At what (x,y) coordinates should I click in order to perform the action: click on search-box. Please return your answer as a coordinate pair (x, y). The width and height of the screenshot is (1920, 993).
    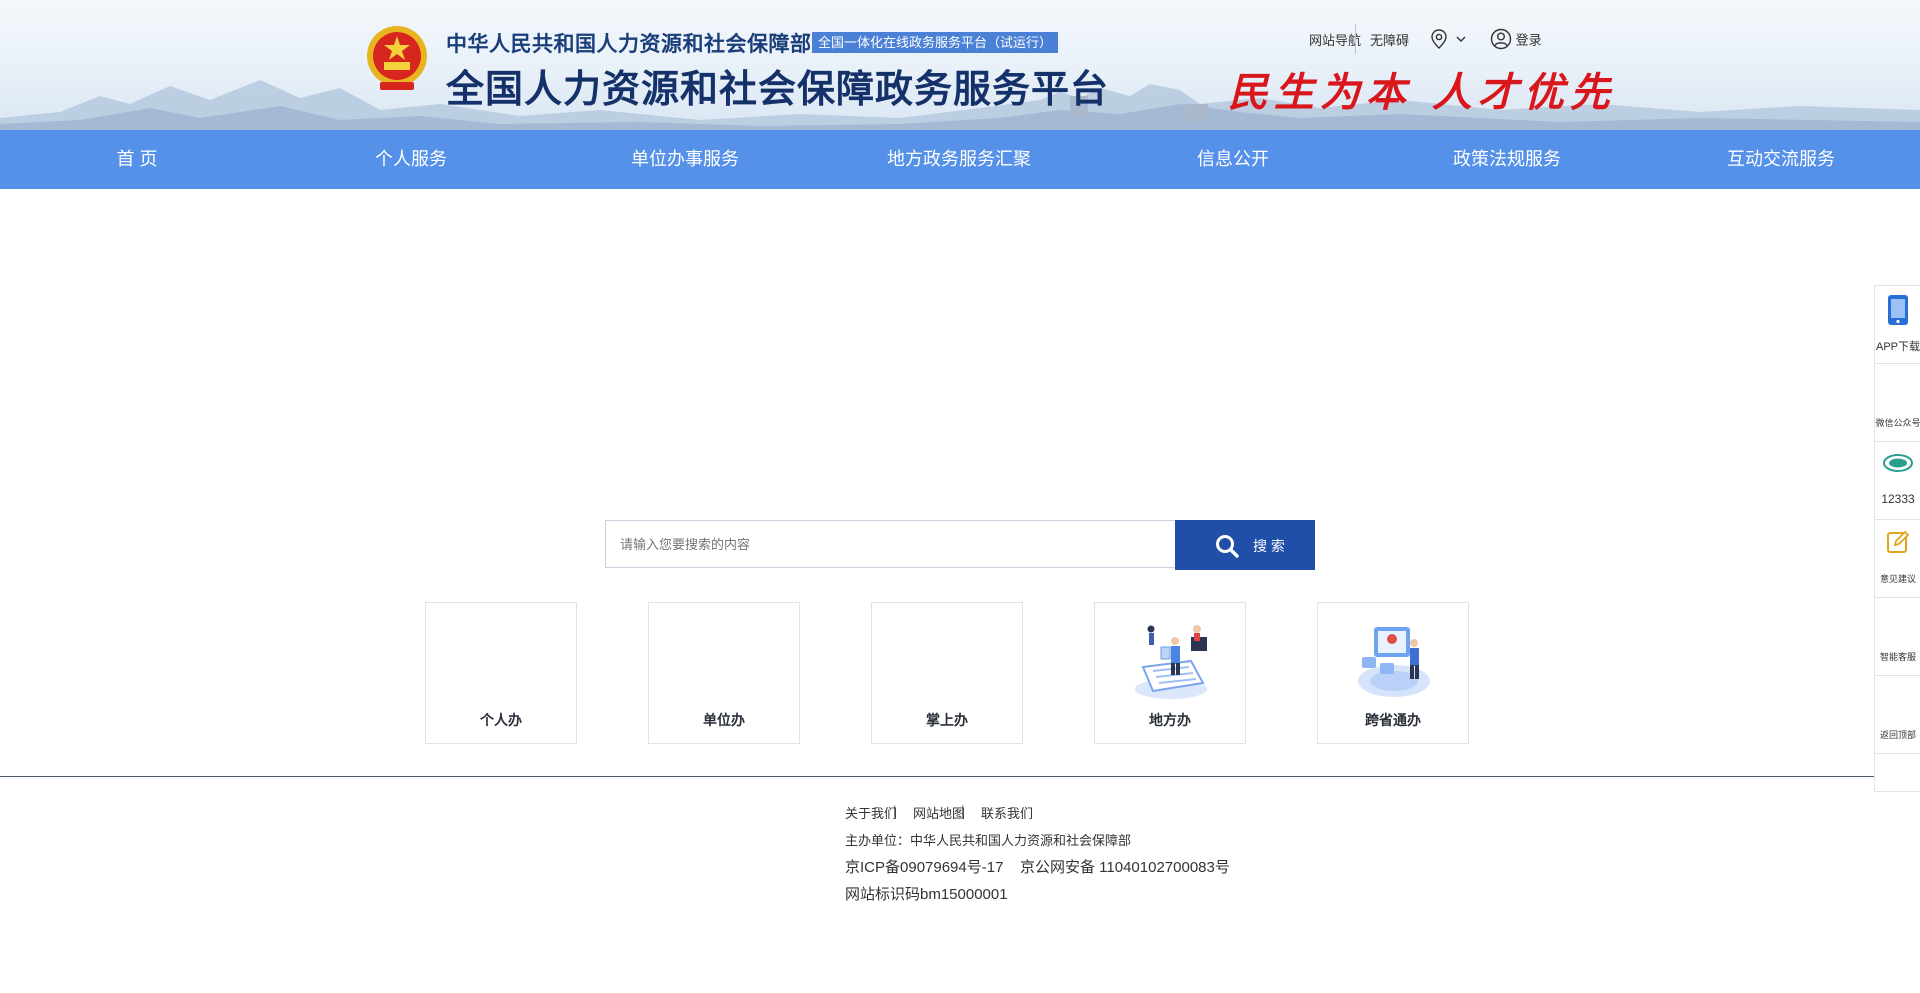
    Looking at the image, I should click on (890, 544).